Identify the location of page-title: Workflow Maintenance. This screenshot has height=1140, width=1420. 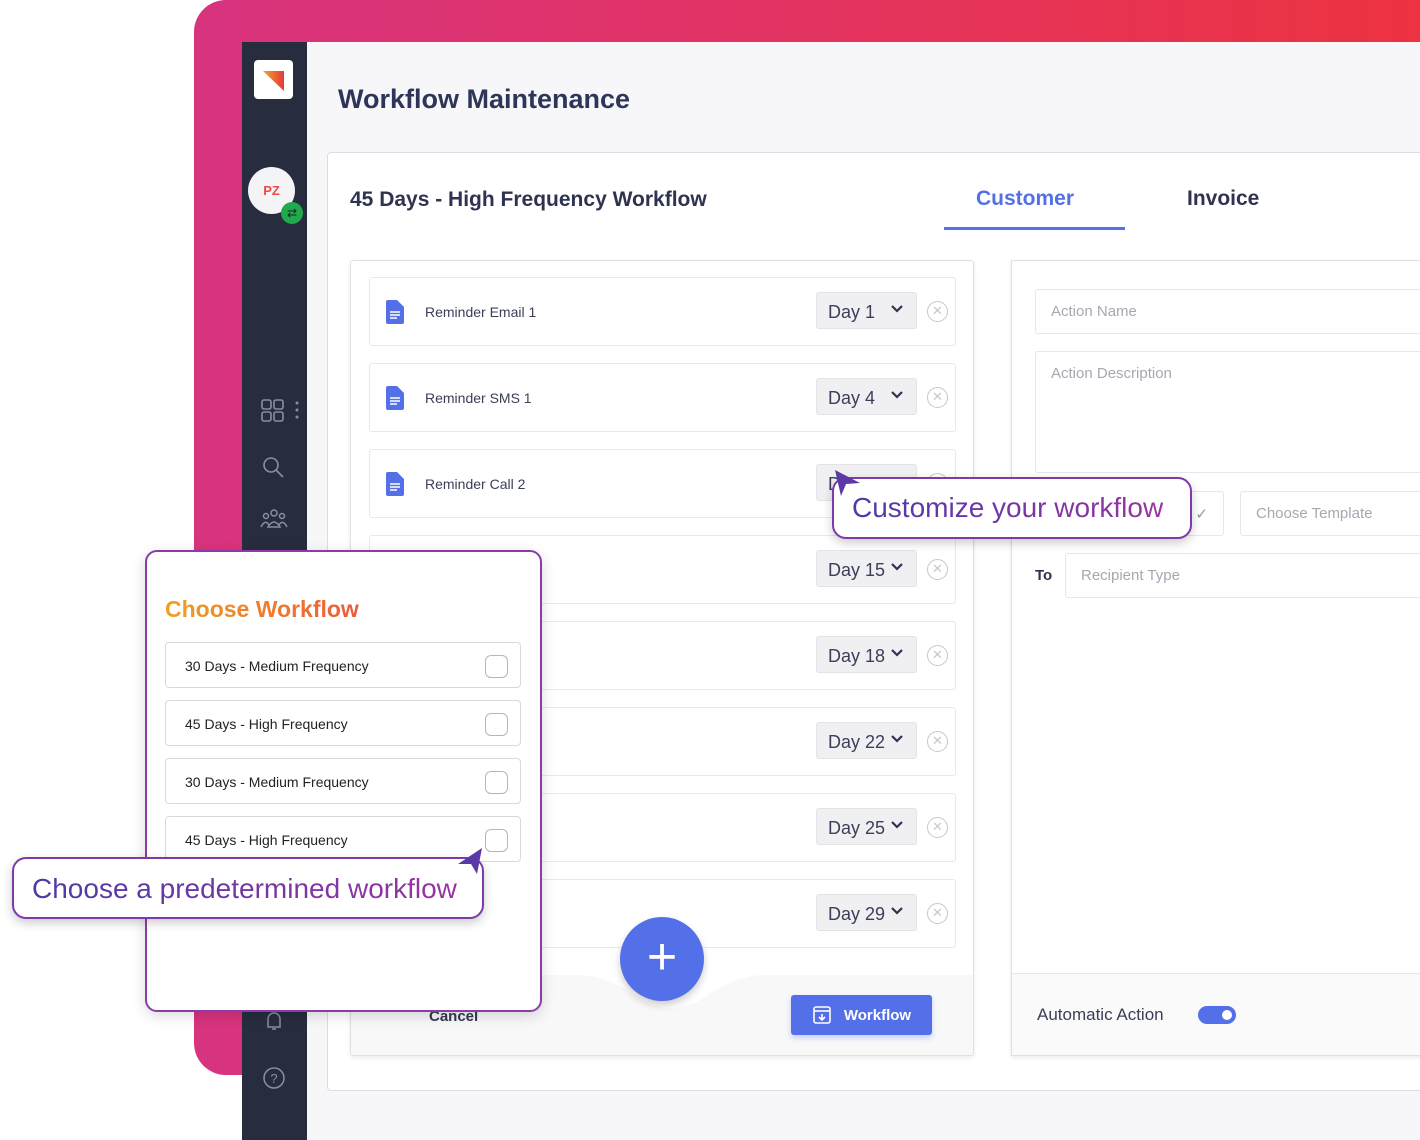
(484, 99).